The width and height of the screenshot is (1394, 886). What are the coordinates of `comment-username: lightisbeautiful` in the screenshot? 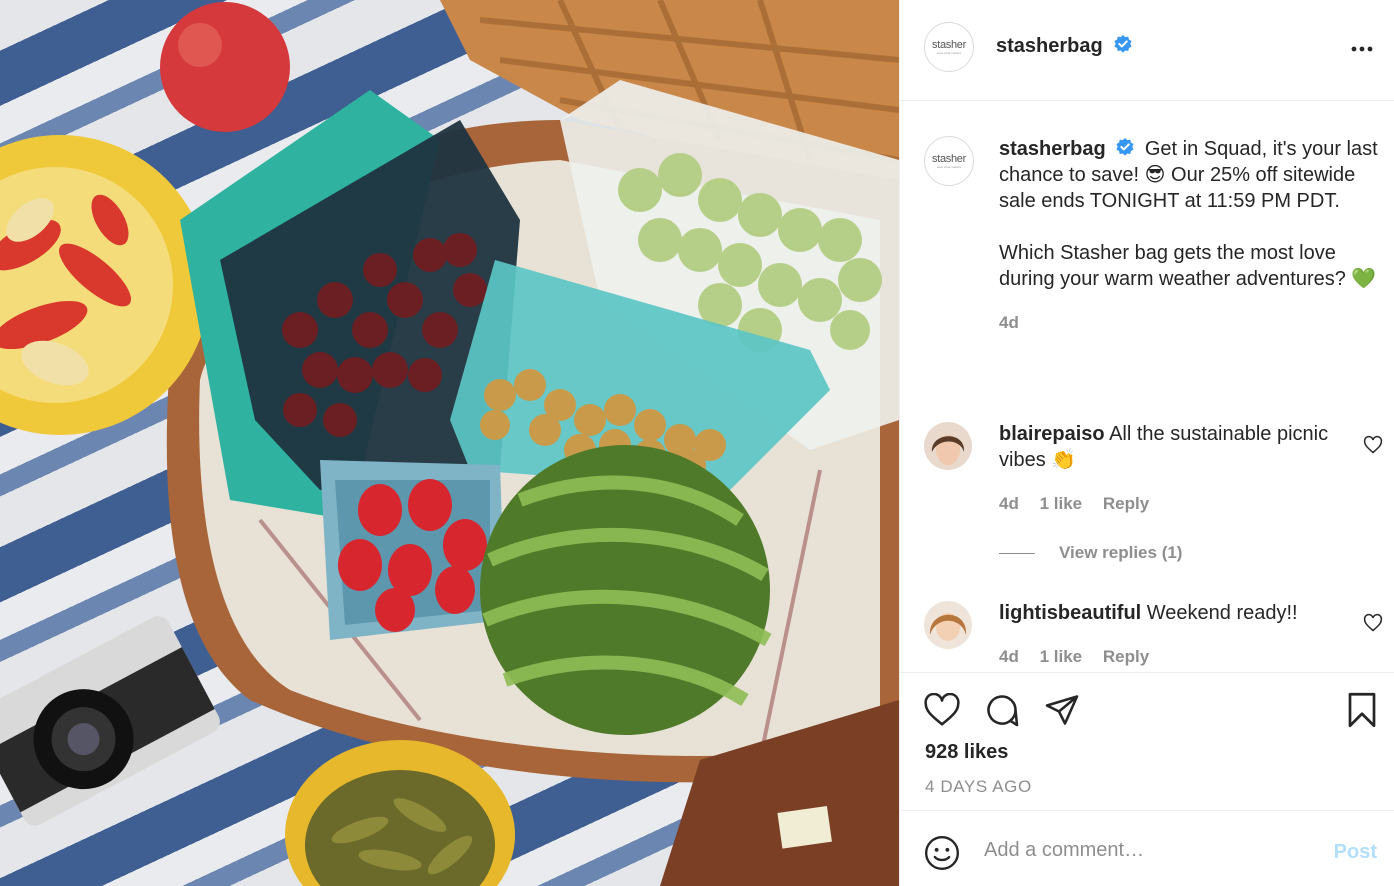 It's located at (1070, 613).